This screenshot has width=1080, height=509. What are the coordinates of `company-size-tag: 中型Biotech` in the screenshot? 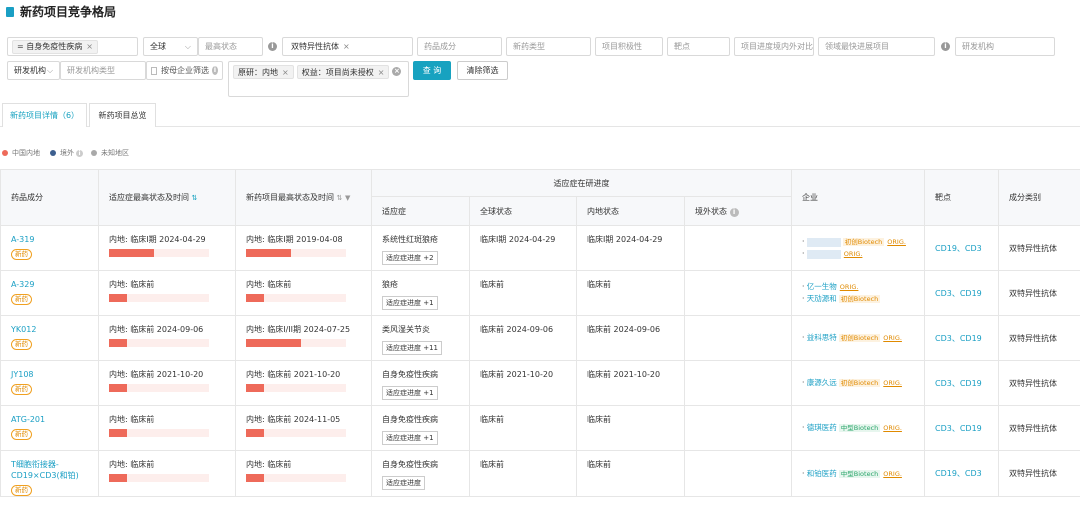 It's located at (859, 428).